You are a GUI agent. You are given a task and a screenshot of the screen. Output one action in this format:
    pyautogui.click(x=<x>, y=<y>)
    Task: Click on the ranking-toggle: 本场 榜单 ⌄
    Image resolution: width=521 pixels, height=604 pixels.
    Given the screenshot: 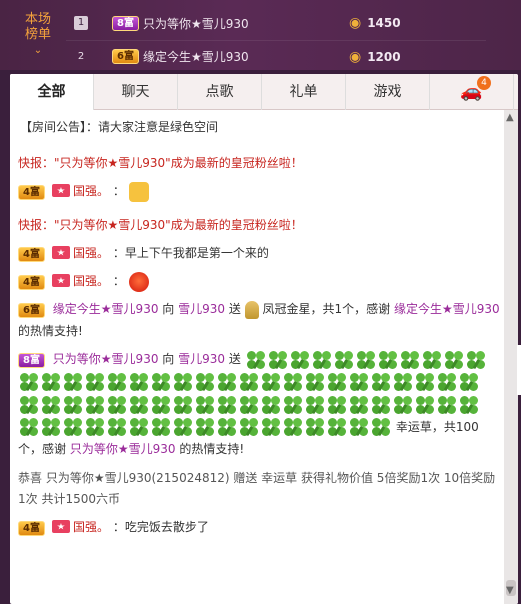 What is the action you would take?
    pyautogui.click(x=38, y=35)
    